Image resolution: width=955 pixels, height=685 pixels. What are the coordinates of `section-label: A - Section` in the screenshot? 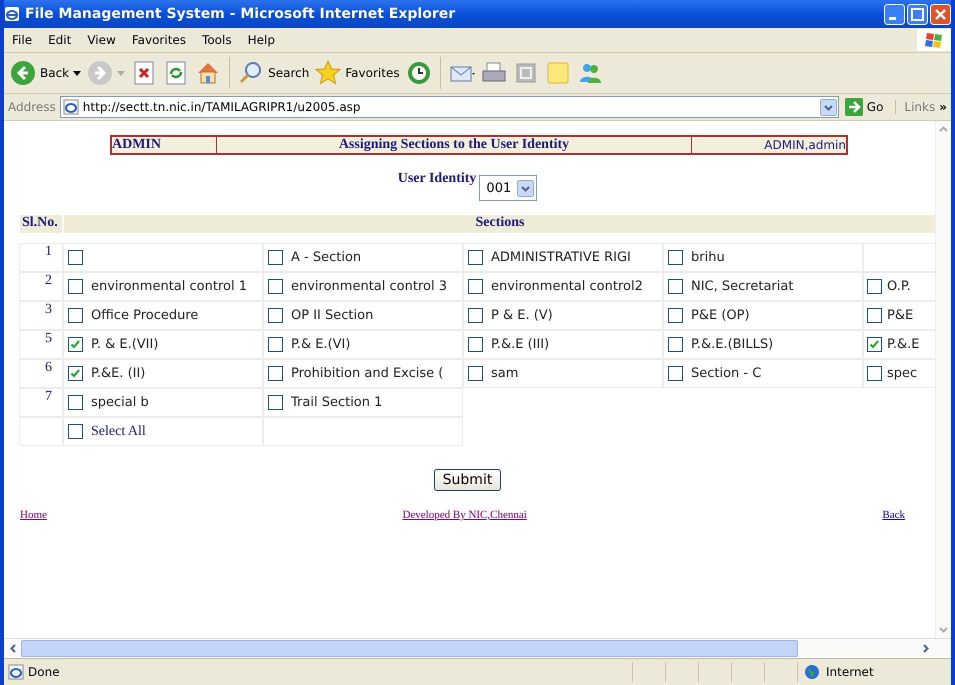 It's located at (326, 257).